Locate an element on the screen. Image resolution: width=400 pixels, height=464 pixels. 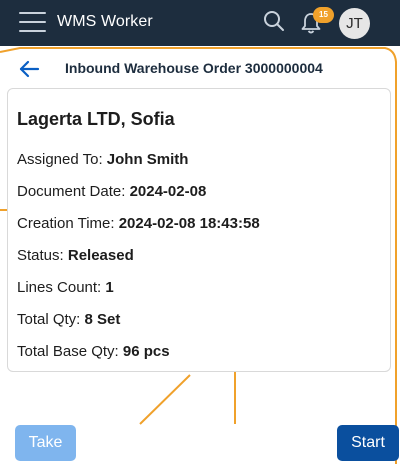
field-total-base-qty: Total Base Qty: 96 pcs is located at coordinates (93, 351).